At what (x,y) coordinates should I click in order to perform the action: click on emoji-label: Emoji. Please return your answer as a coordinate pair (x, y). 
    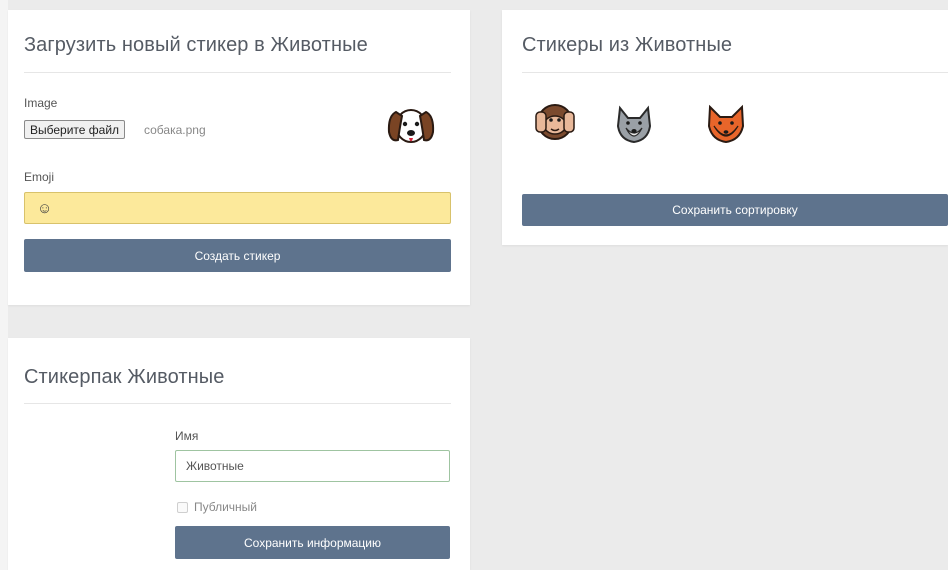
    Looking at the image, I should click on (39, 177).